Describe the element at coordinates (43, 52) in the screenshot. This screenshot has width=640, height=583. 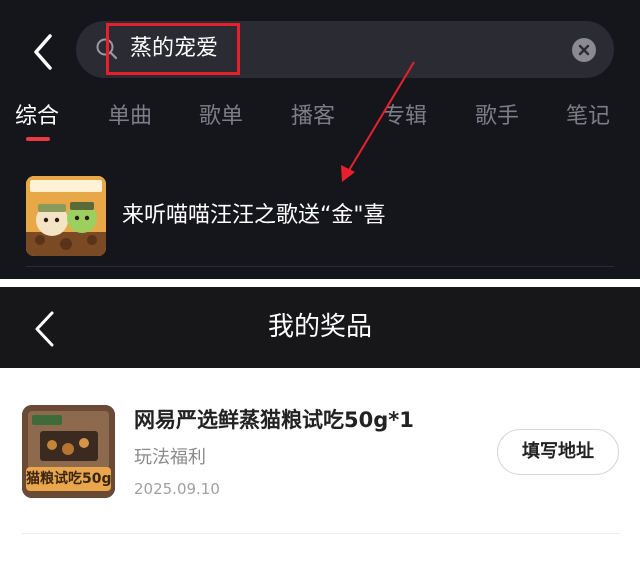
I see `back-arrow-icon` at that location.